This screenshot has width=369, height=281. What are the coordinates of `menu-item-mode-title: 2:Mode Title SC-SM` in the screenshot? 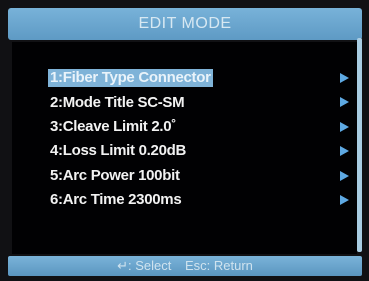 It's located at (184, 102).